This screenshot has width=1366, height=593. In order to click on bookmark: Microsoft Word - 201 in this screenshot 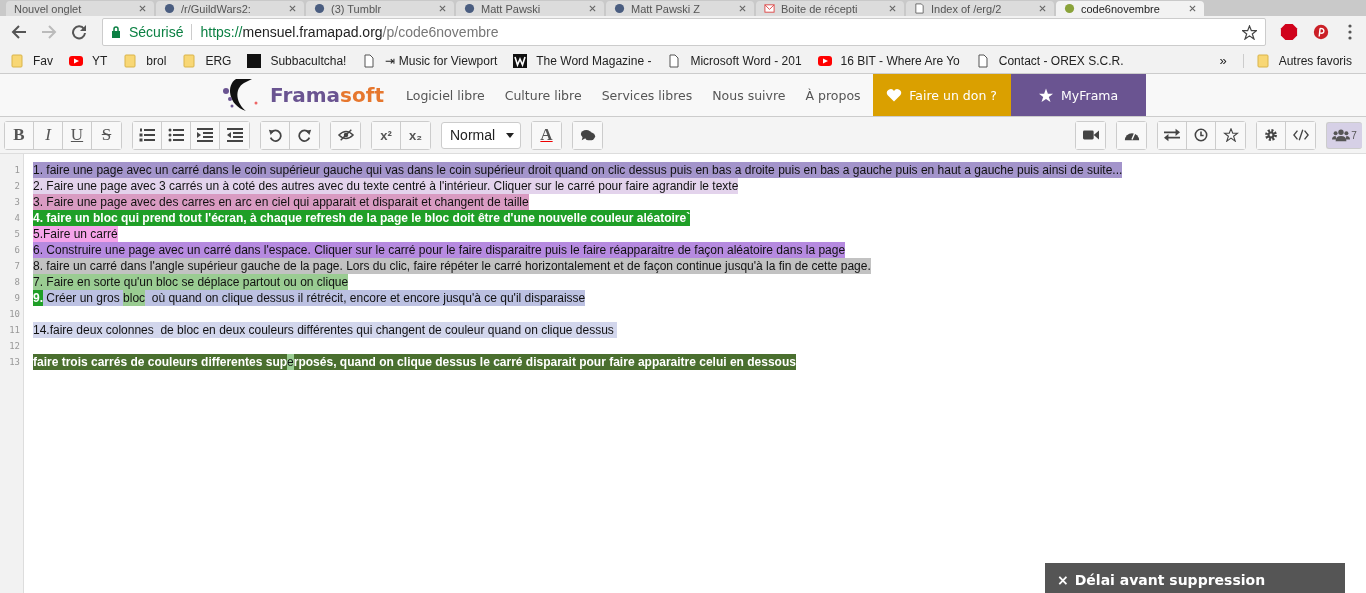, I will do `click(734, 60)`.